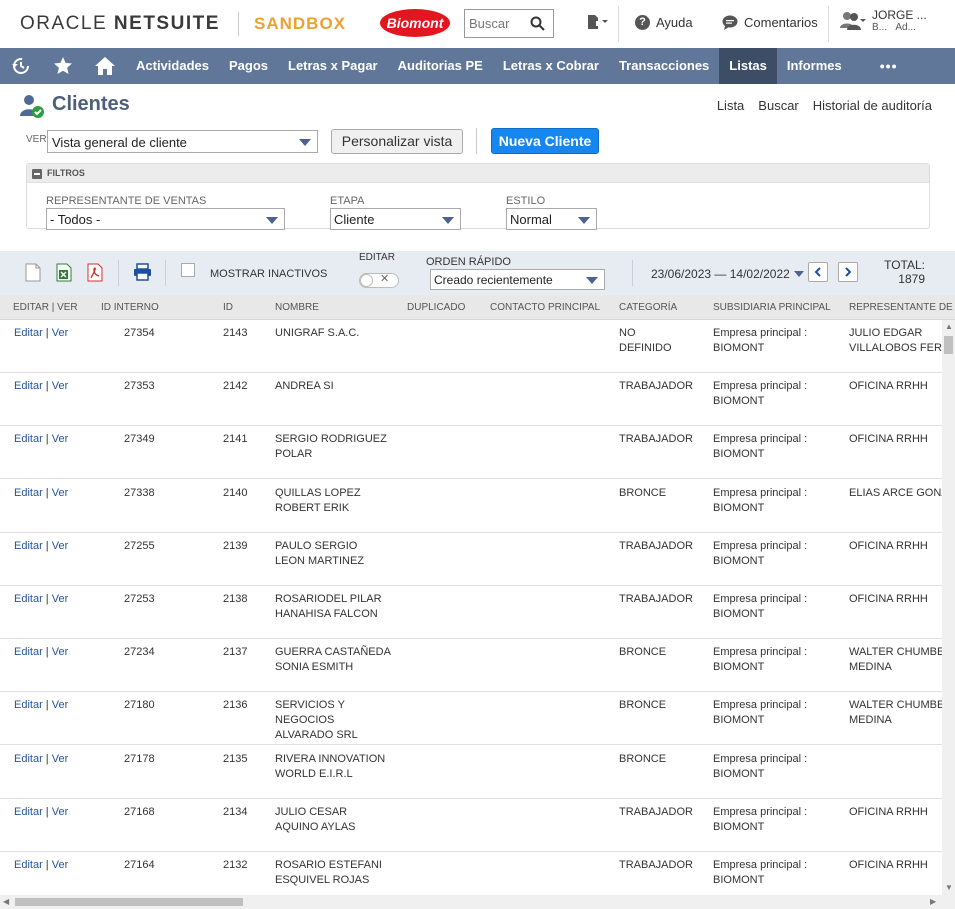  What do you see at coordinates (64, 272) in the screenshot?
I see `export-excel-icon` at bounding box center [64, 272].